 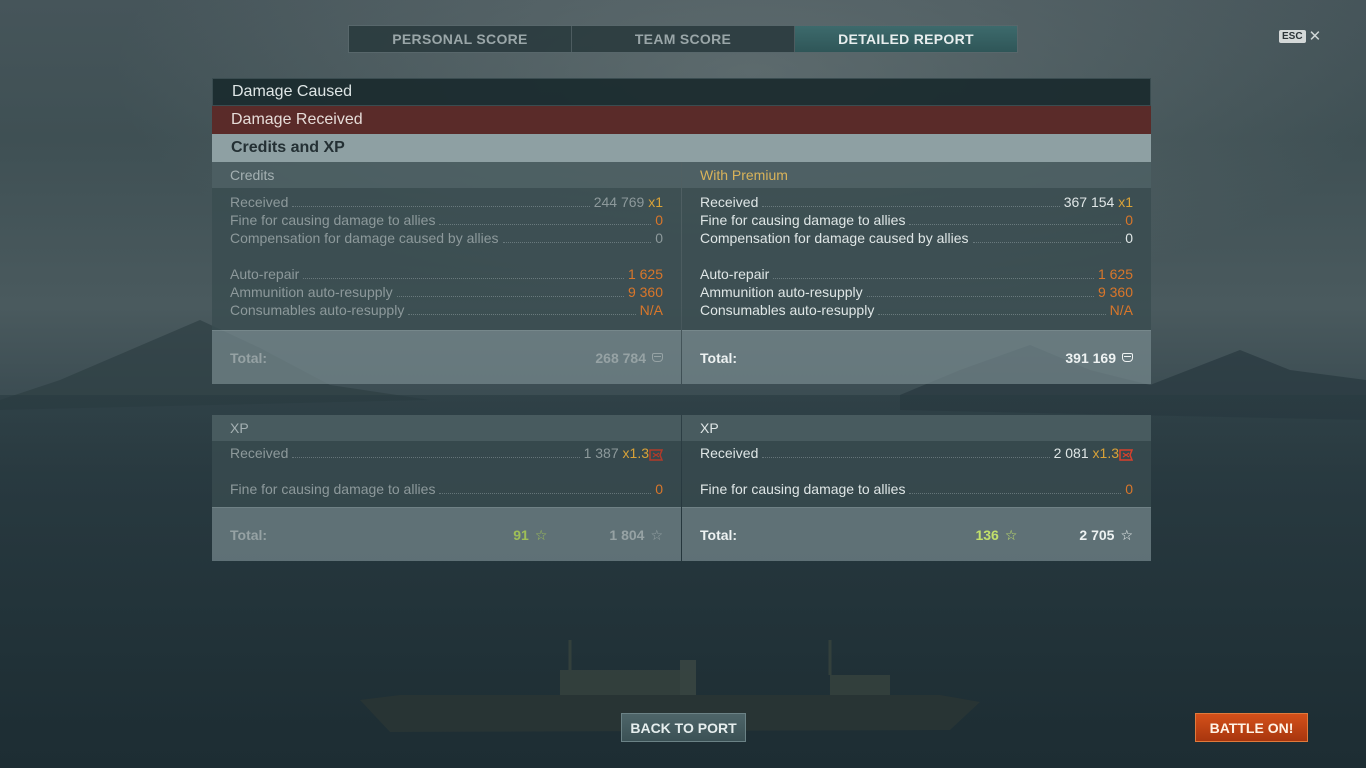 I want to click on credits-total-row: Total: 268 784, so click(x=446, y=357).